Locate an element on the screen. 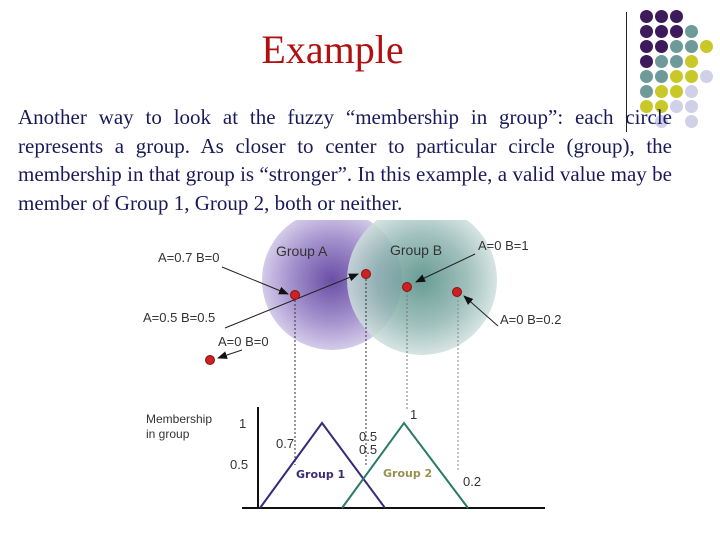 The height and width of the screenshot is (540, 720). membership-ylabel-line2: in group is located at coordinates (168, 434).